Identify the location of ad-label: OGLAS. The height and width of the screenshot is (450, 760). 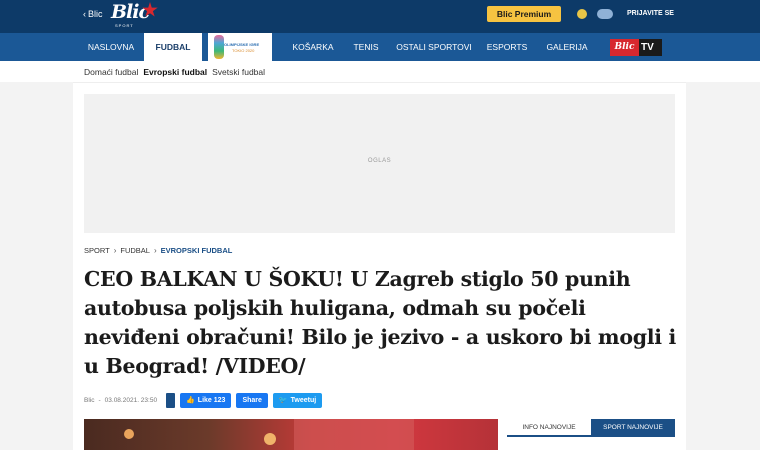
(379, 161).